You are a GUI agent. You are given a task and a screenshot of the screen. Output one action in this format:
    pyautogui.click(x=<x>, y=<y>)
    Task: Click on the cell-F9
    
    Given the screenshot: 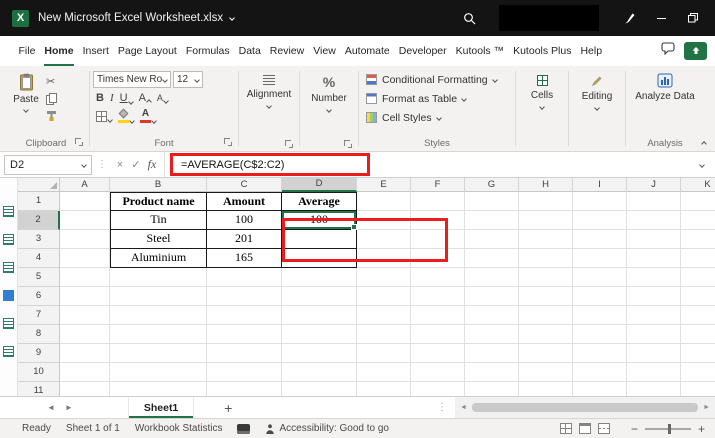 What is the action you would take?
    pyautogui.click(x=438, y=353)
    